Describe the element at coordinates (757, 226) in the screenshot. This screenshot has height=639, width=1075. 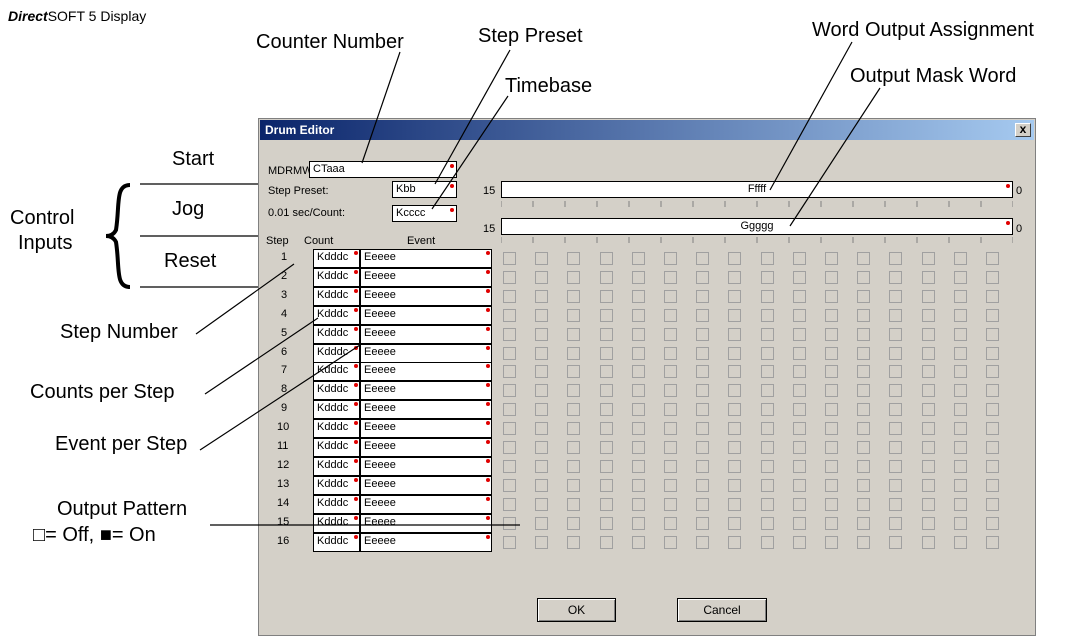
I see `mask-word-field: Ggggg` at that location.